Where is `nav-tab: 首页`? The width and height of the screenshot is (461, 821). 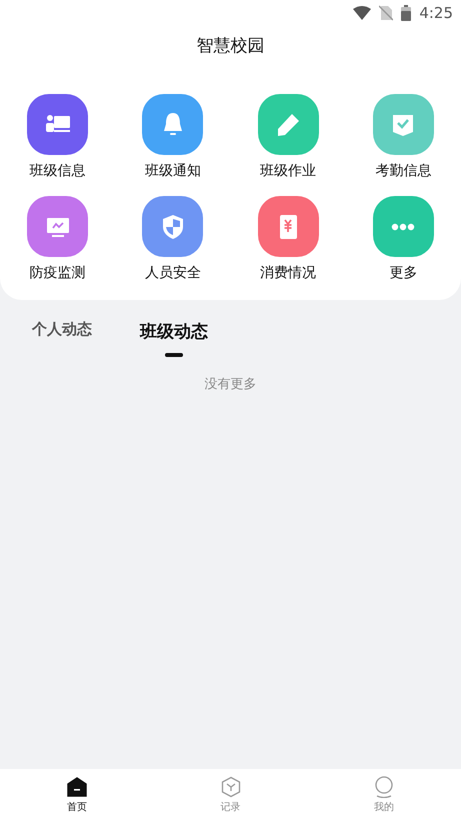
nav-tab: 首页 is located at coordinates (77, 795).